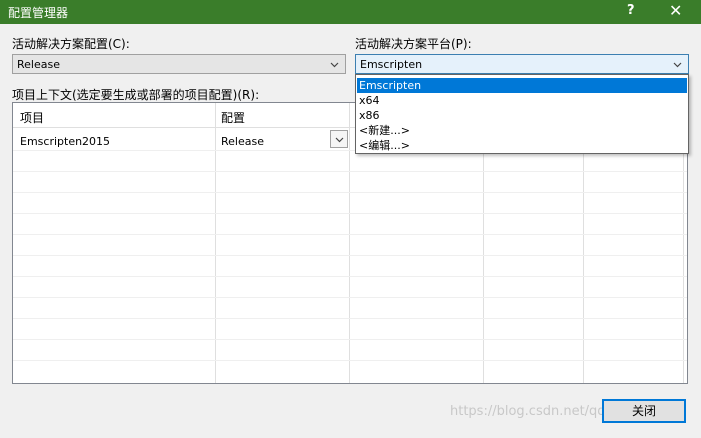 The image size is (701, 438). I want to click on solution-config-label: 活动解决方案配置(C):, so click(71, 44).